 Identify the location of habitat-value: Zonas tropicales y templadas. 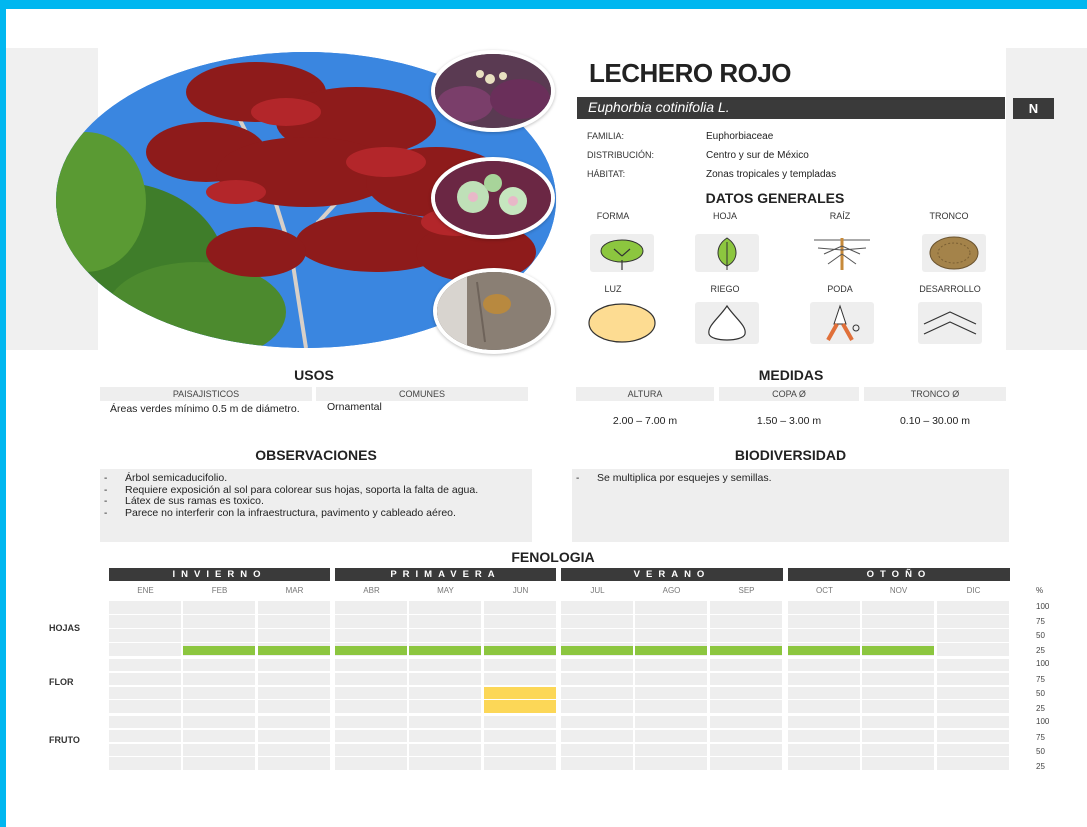
(771, 174).